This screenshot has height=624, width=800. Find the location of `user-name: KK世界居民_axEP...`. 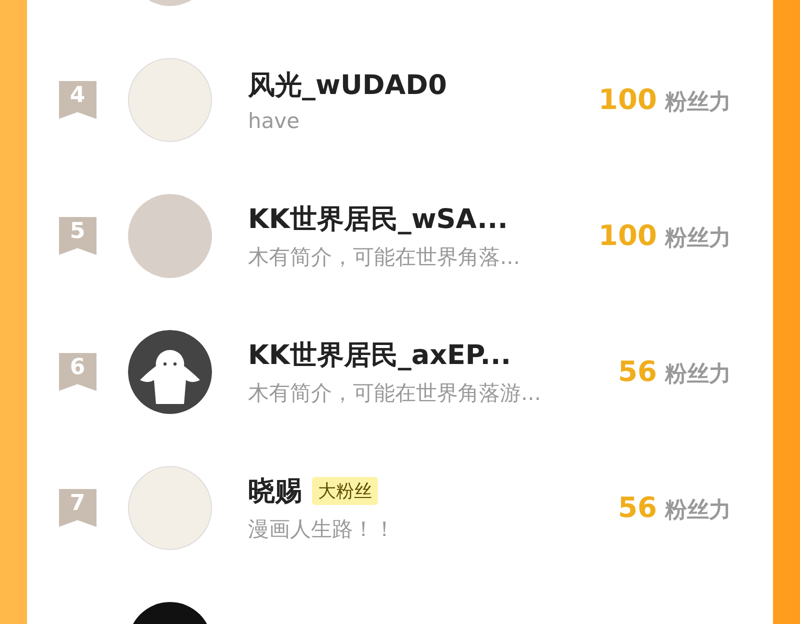

user-name: KK世界居民_axEP... is located at coordinates (380, 355).